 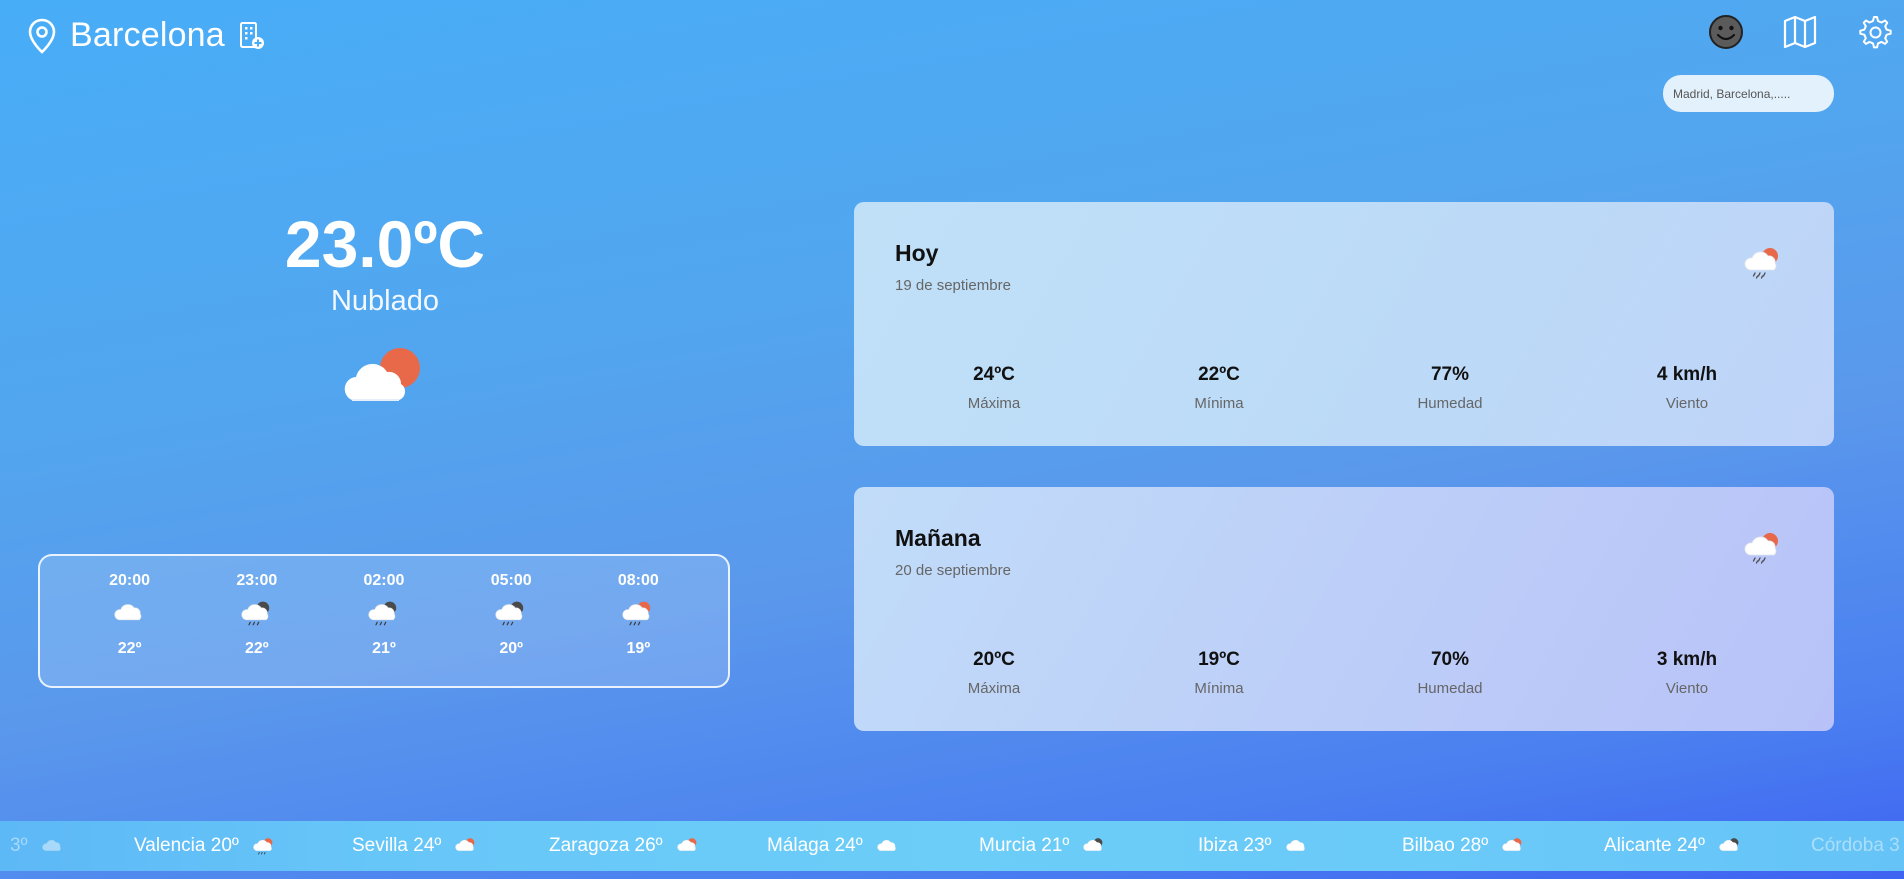 What do you see at coordinates (1450, 659) in the screenshot?
I see `stat-humidity-value: 70%` at bounding box center [1450, 659].